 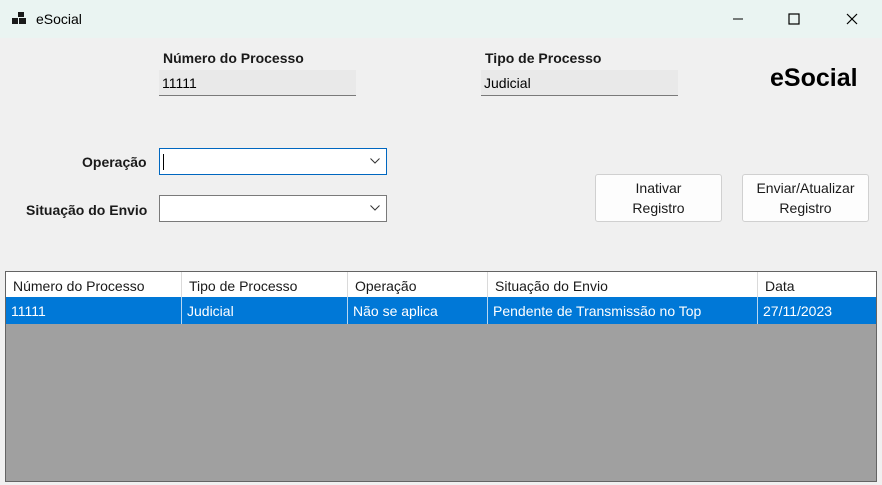 What do you see at coordinates (273, 208) in the screenshot?
I see `situacao-select` at bounding box center [273, 208].